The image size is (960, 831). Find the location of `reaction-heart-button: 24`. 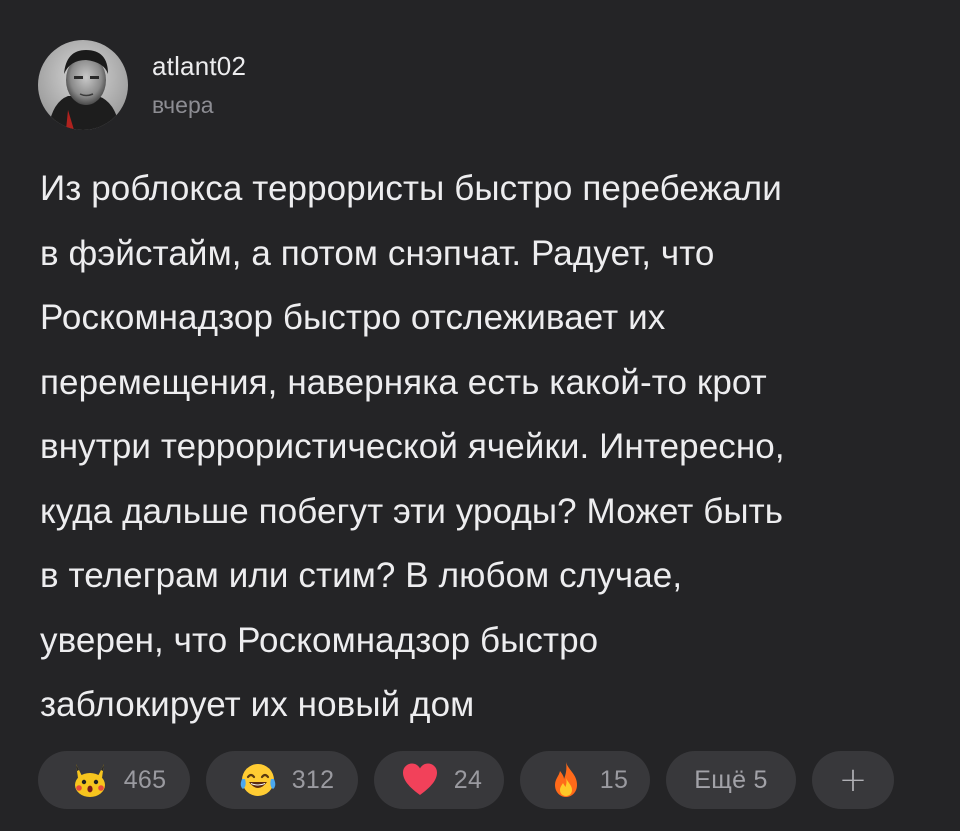

reaction-heart-button: 24 is located at coordinates (439, 780).